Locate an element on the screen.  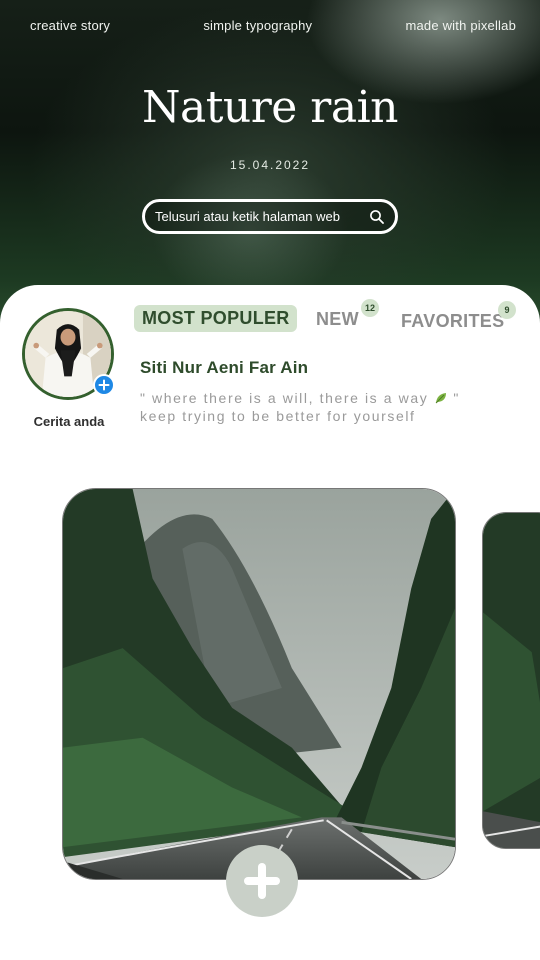
quote-line-2: keep trying to be better for yourself is located at coordinates (278, 416).